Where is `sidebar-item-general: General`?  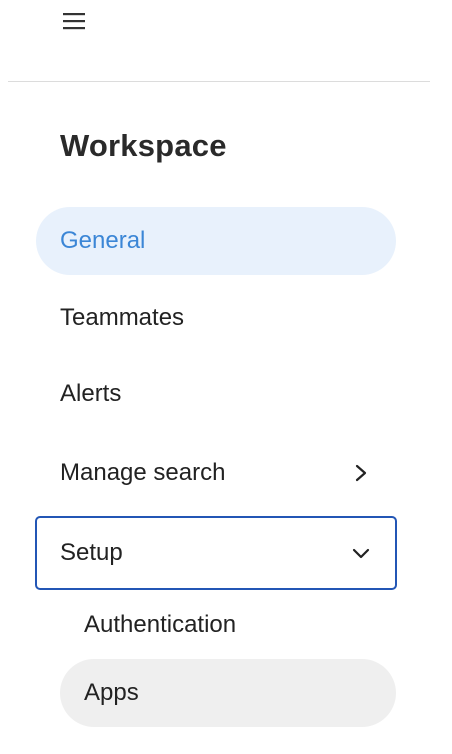 sidebar-item-general: General is located at coordinates (216, 241).